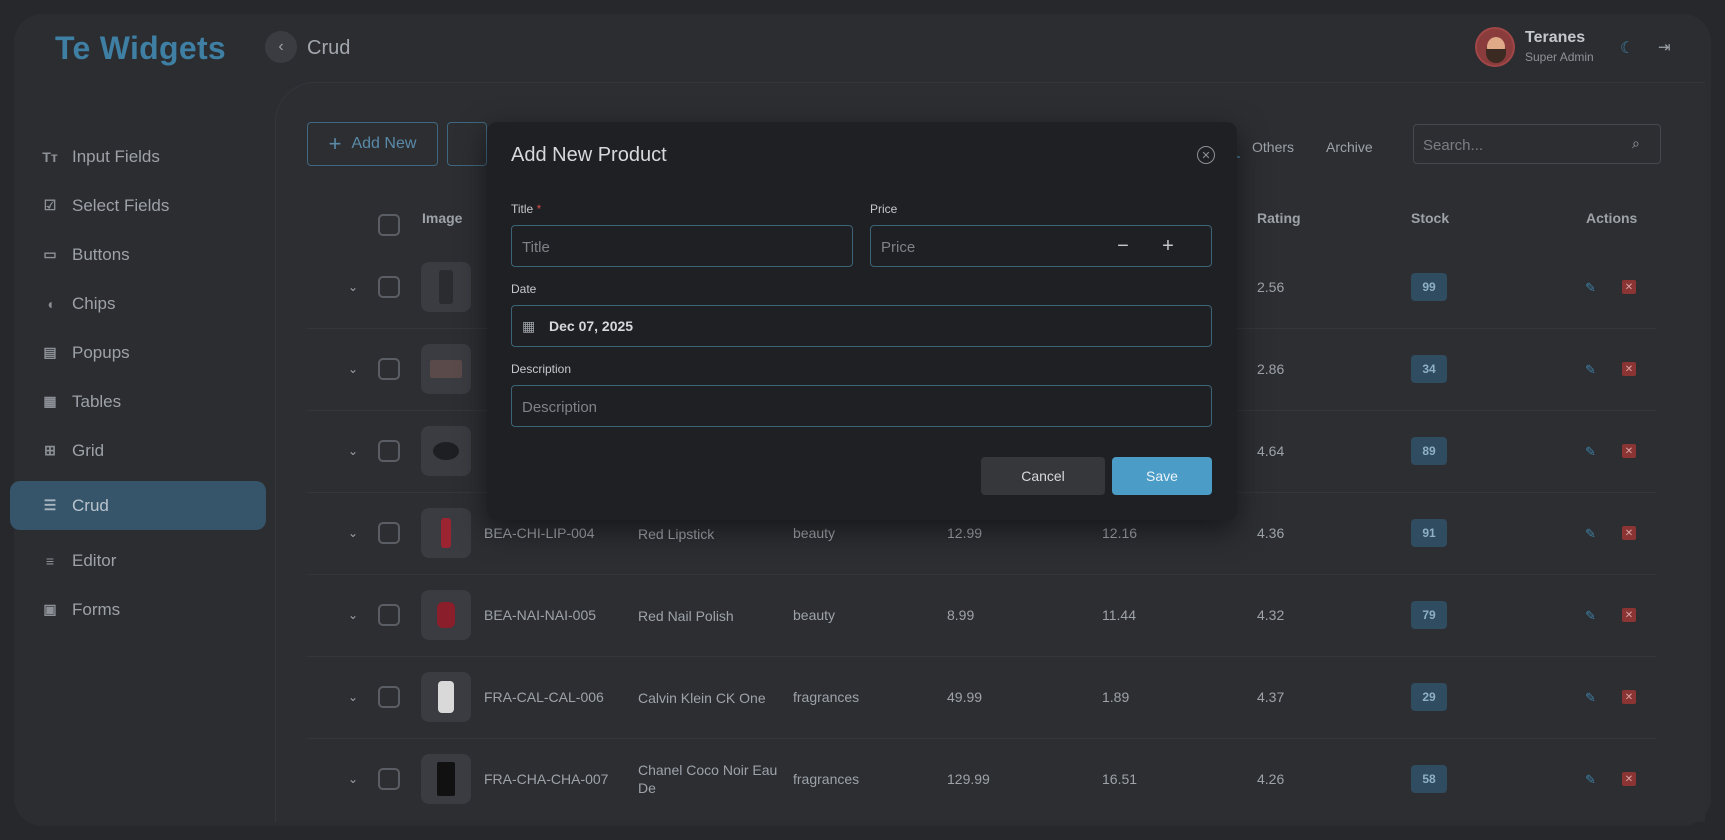 Image resolution: width=1725 pixels, height=840 pixels. Describe the element at coordinates (1119, 615) in the screenshot. I see `cell-discount: 11.44` at that location.